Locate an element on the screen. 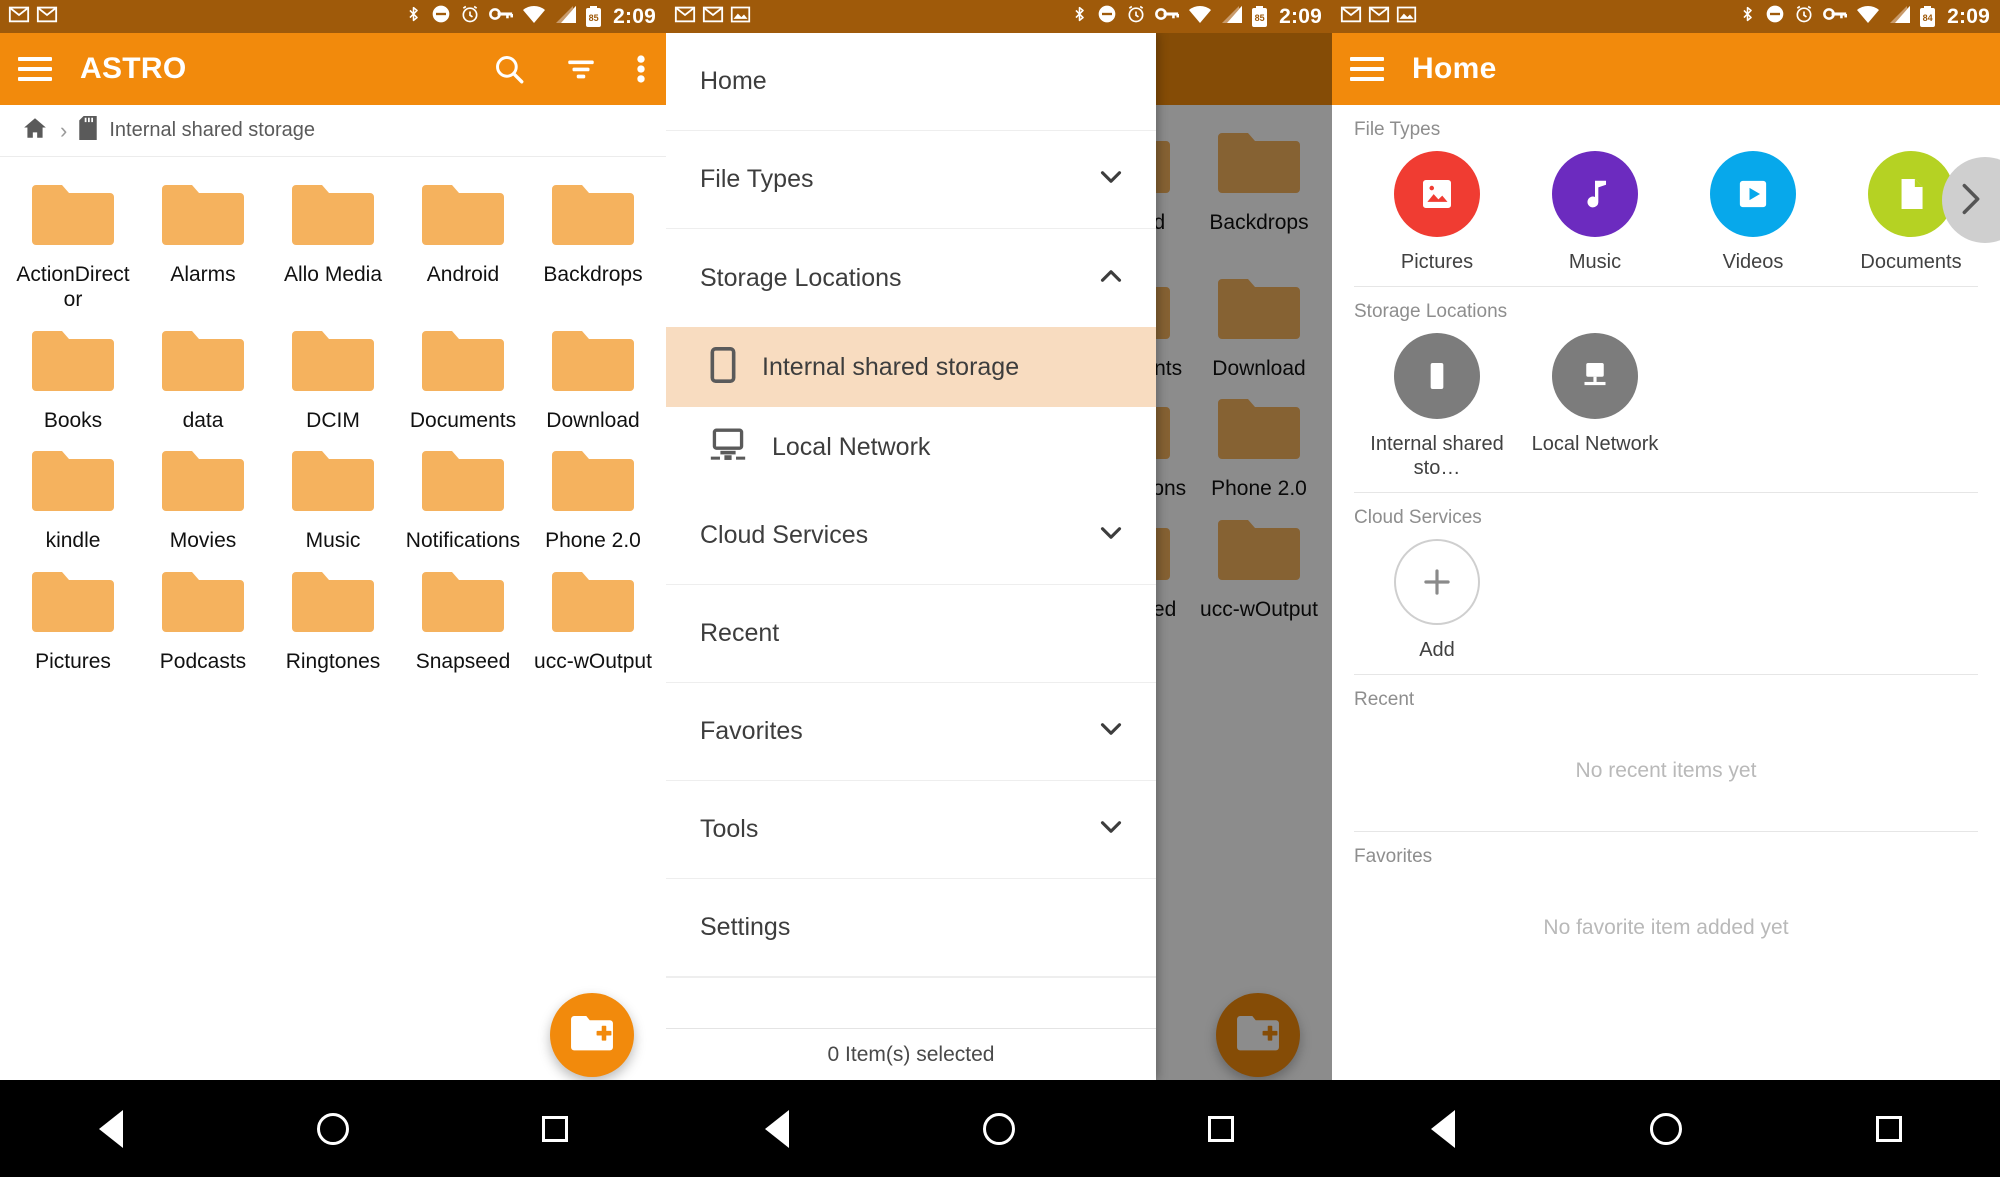 This screenshot has width=2000, height=1177. favorites-empty-message: No favorite item added yet is located at coordinates (1666, 927).